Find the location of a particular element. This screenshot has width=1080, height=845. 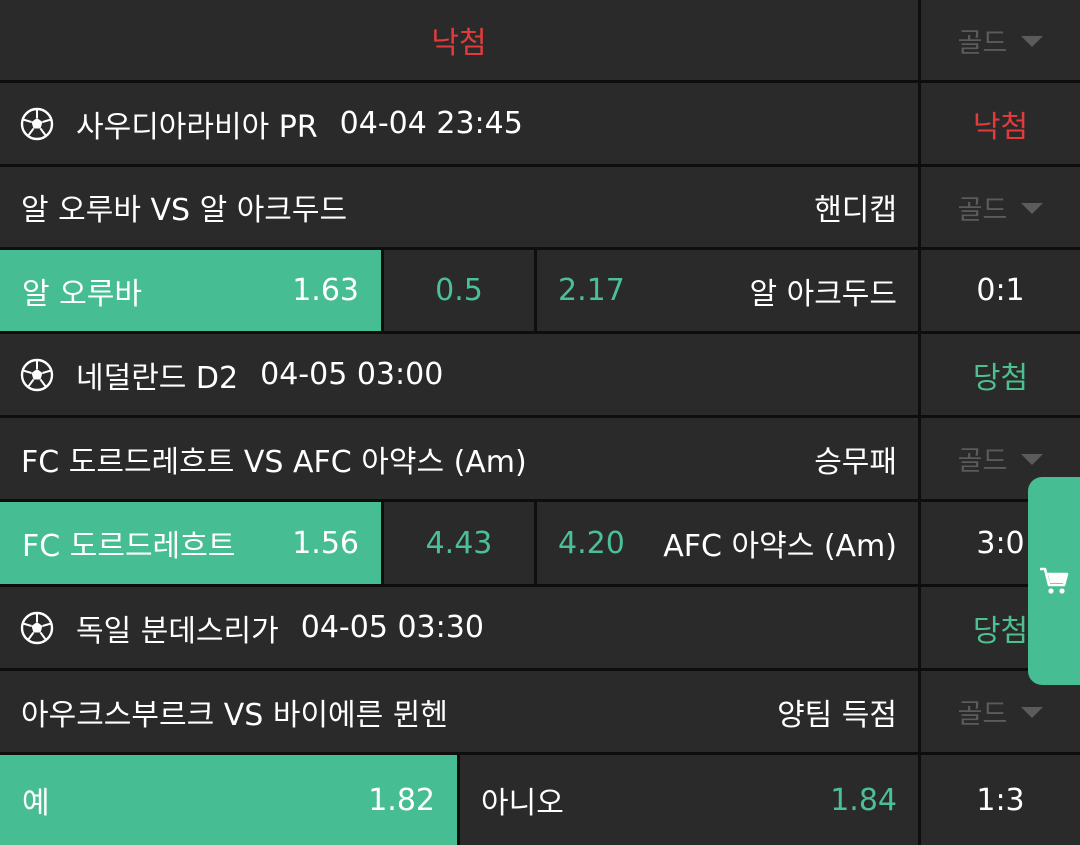

league-row: 사우디아라비아 PR 04-04 23:45 낙첨 is located at coordinates (540, 125).